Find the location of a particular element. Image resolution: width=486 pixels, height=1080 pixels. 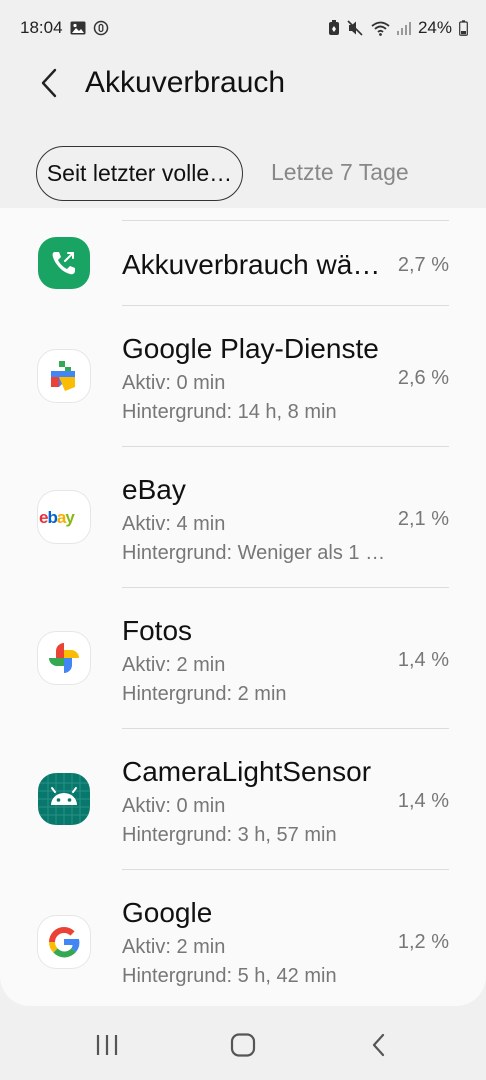

google-play-services-icon is located at coordinates (64, 376).